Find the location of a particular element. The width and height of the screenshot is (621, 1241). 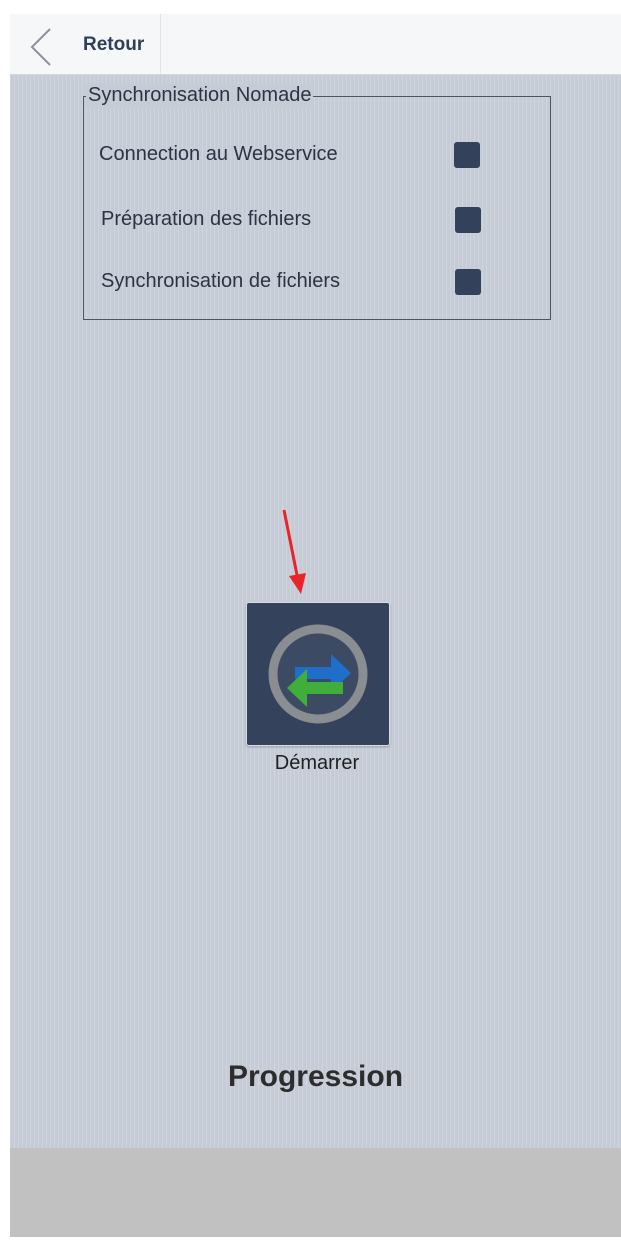

list-item: Connection au Webservice is located at coordinates (317, 155).